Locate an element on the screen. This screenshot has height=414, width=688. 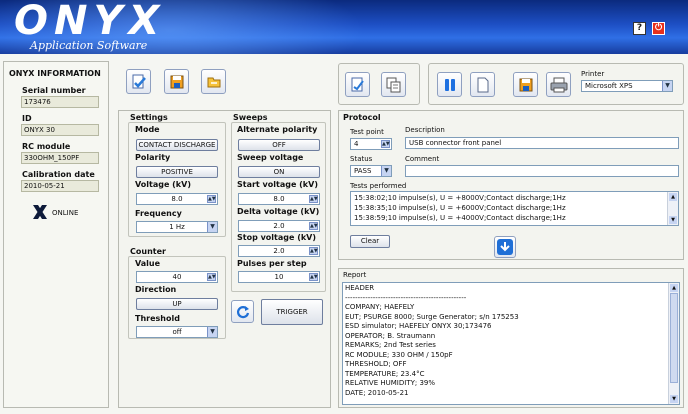
clear-button: Clear is located at coordinates (370, 241).